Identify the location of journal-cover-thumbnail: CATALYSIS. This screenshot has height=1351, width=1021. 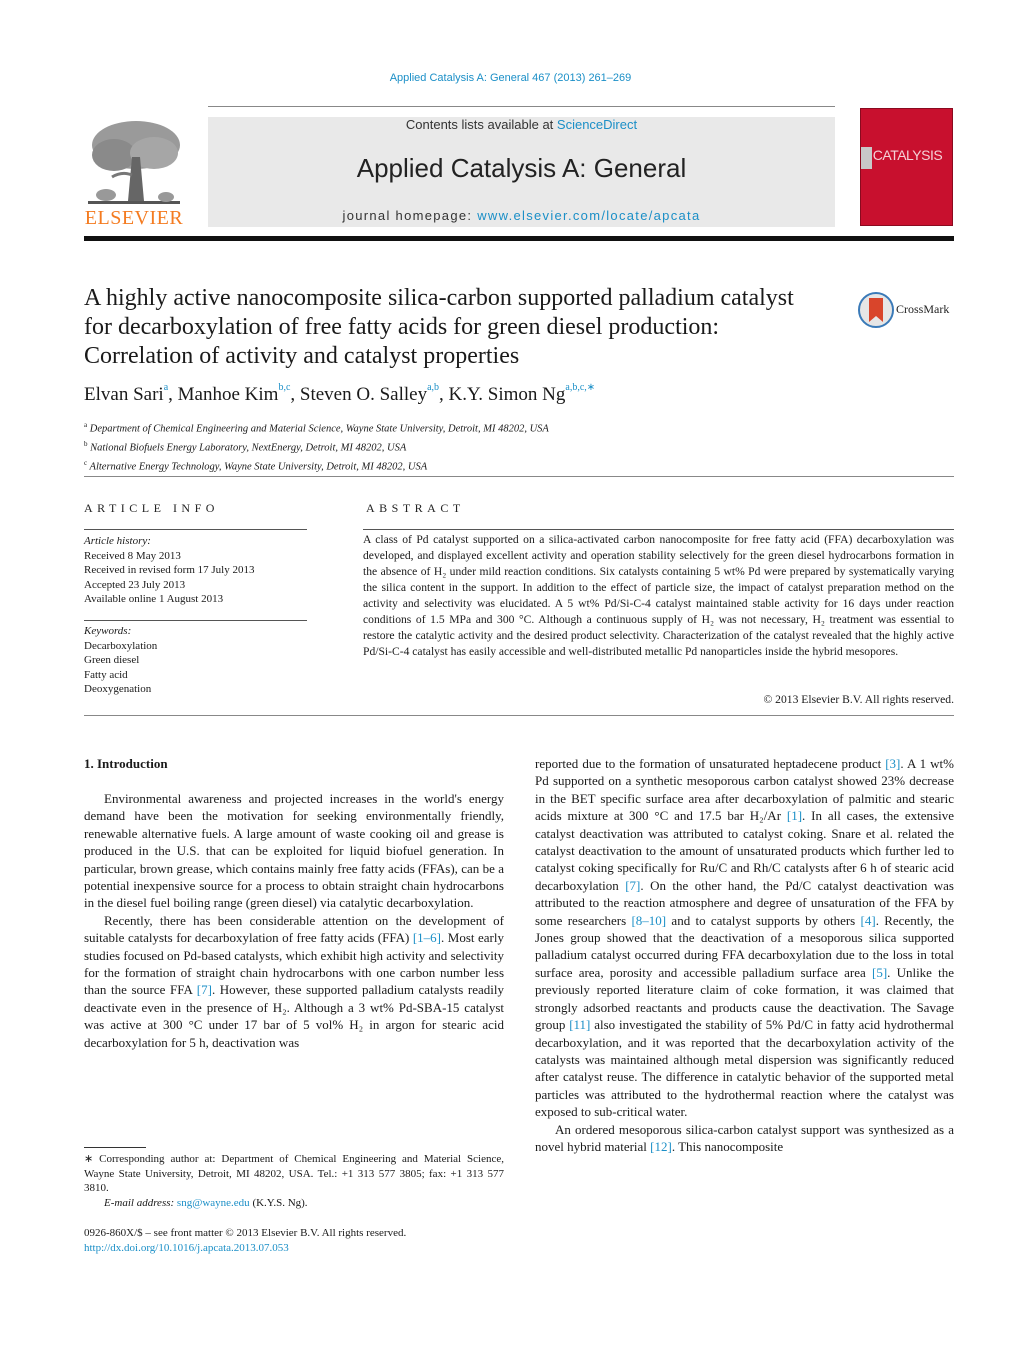
(906, 167).